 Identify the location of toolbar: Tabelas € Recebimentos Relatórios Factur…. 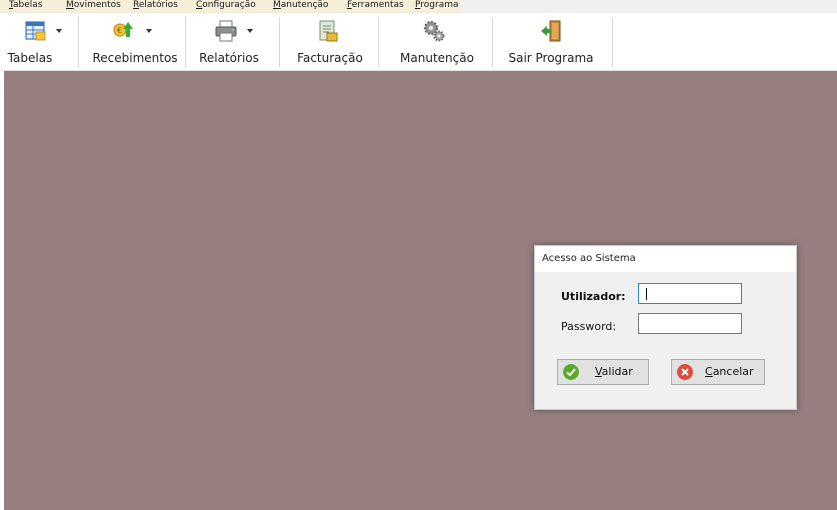
(418, 42).